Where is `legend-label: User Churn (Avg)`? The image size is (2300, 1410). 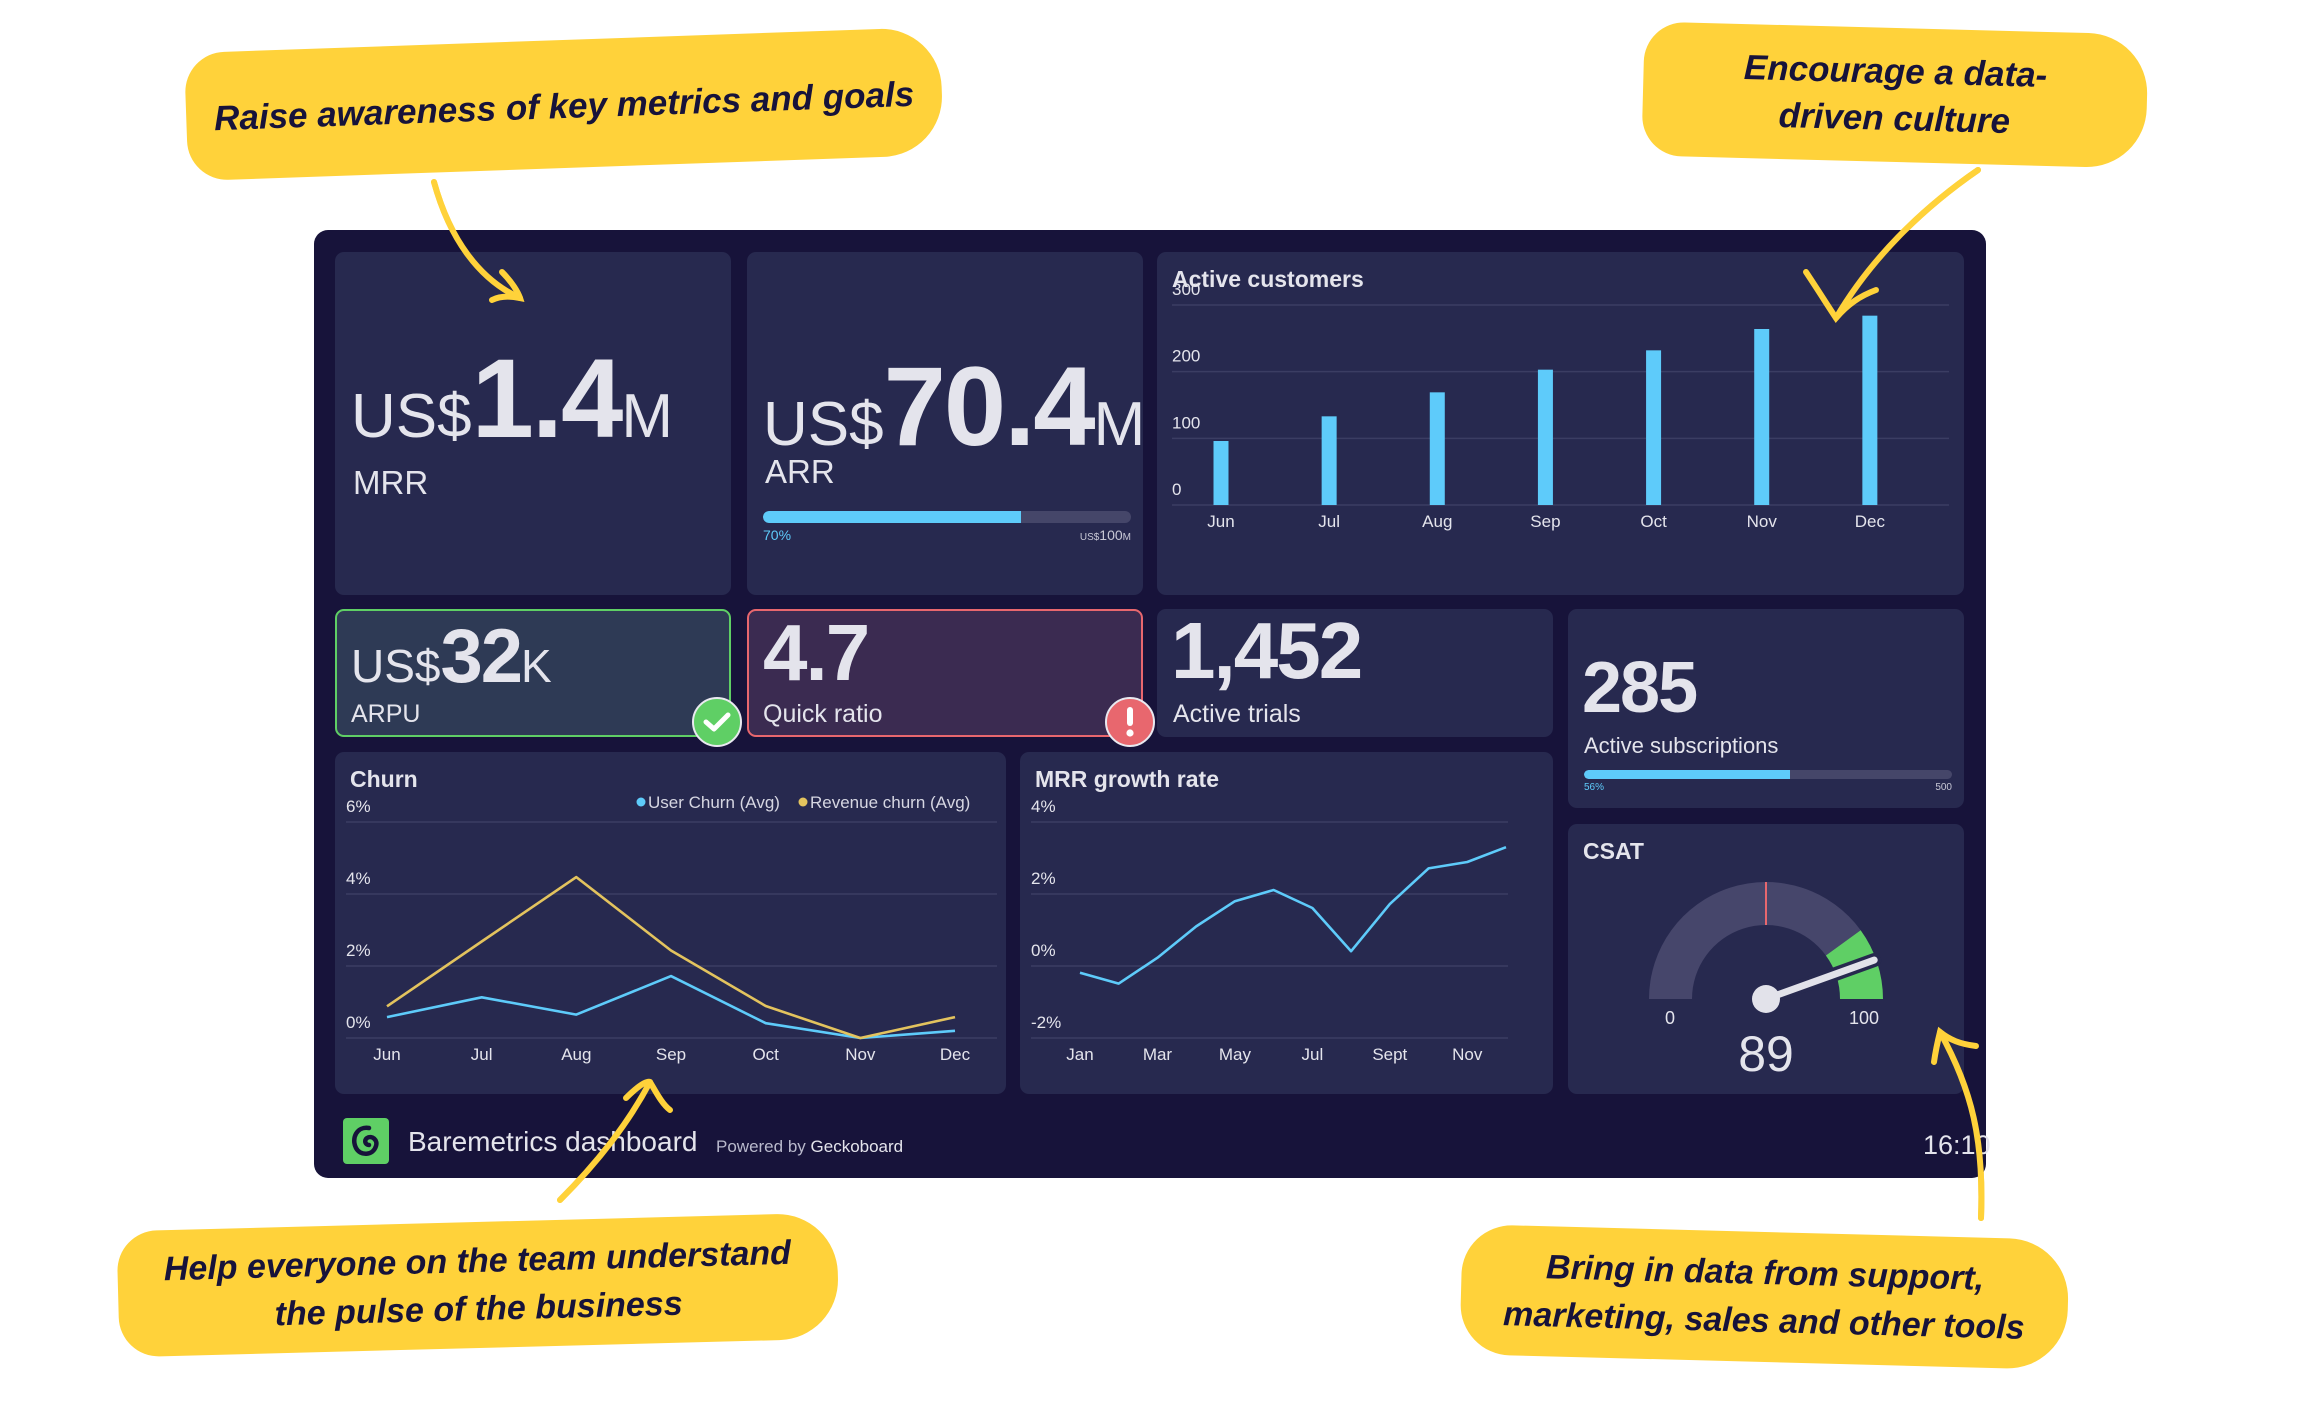
legend-label: User Churn (Avg) is located at coordinates (714, 802).